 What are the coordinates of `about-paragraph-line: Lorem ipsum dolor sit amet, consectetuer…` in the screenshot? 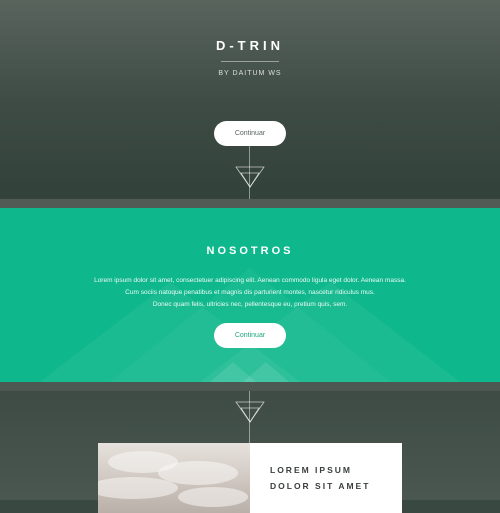 It's located at (250, 280).